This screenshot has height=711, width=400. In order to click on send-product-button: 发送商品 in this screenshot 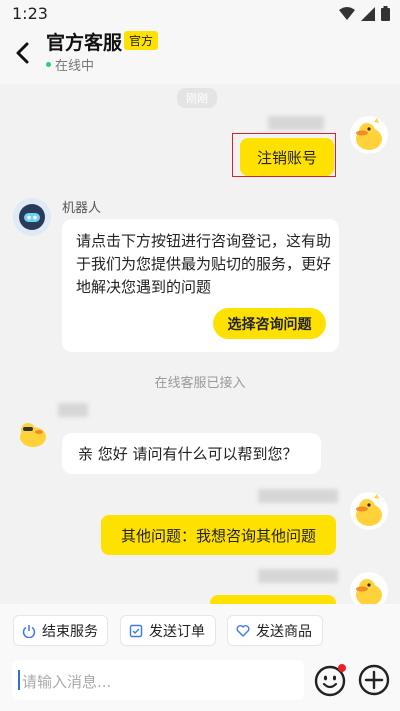, I will do `click(275, 630)`.